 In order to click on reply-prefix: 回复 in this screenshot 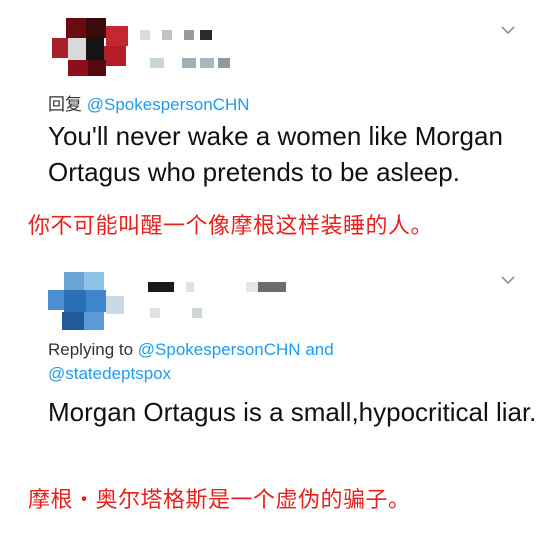, I will do `click(65, 104)`.